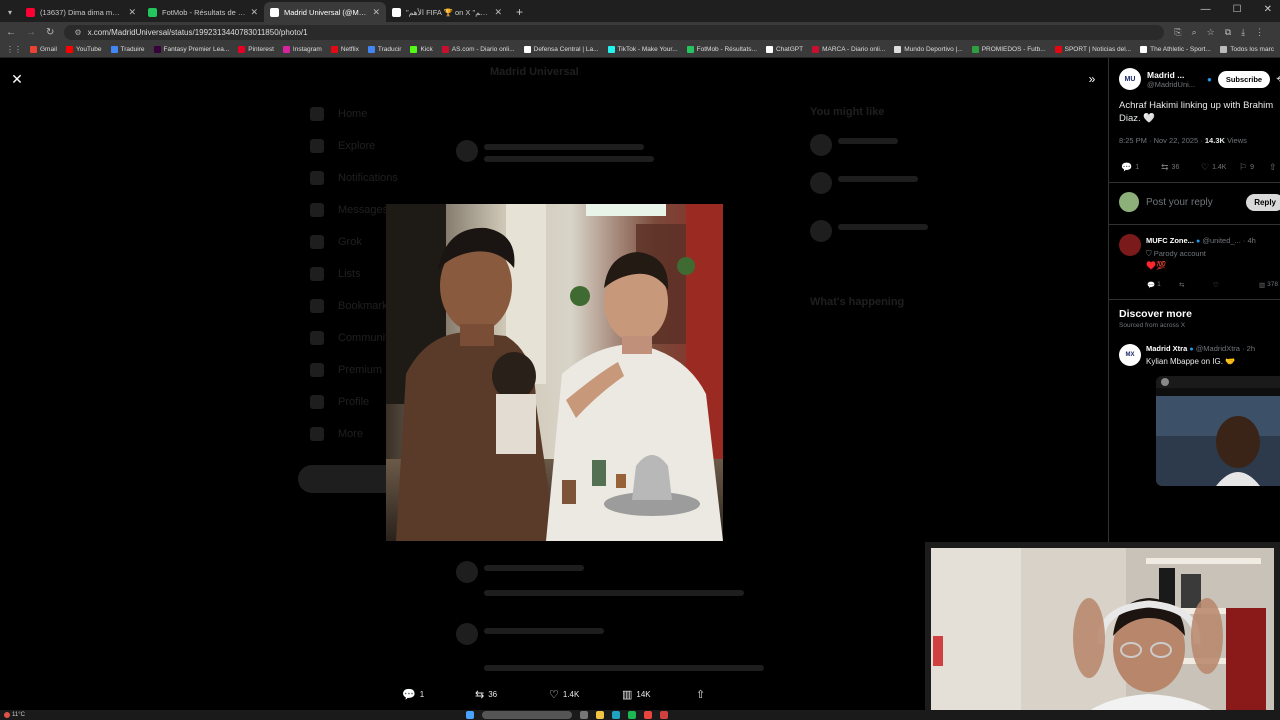  What do you see at coordinates (353, 114) in the screenshot?
I see `background-nav-label: Home` at bounding box center [353, 114].